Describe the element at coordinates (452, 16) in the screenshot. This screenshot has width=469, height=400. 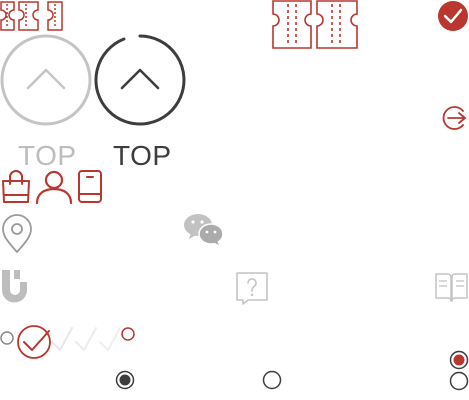
I see `checkmark-circle-icon` at that location.